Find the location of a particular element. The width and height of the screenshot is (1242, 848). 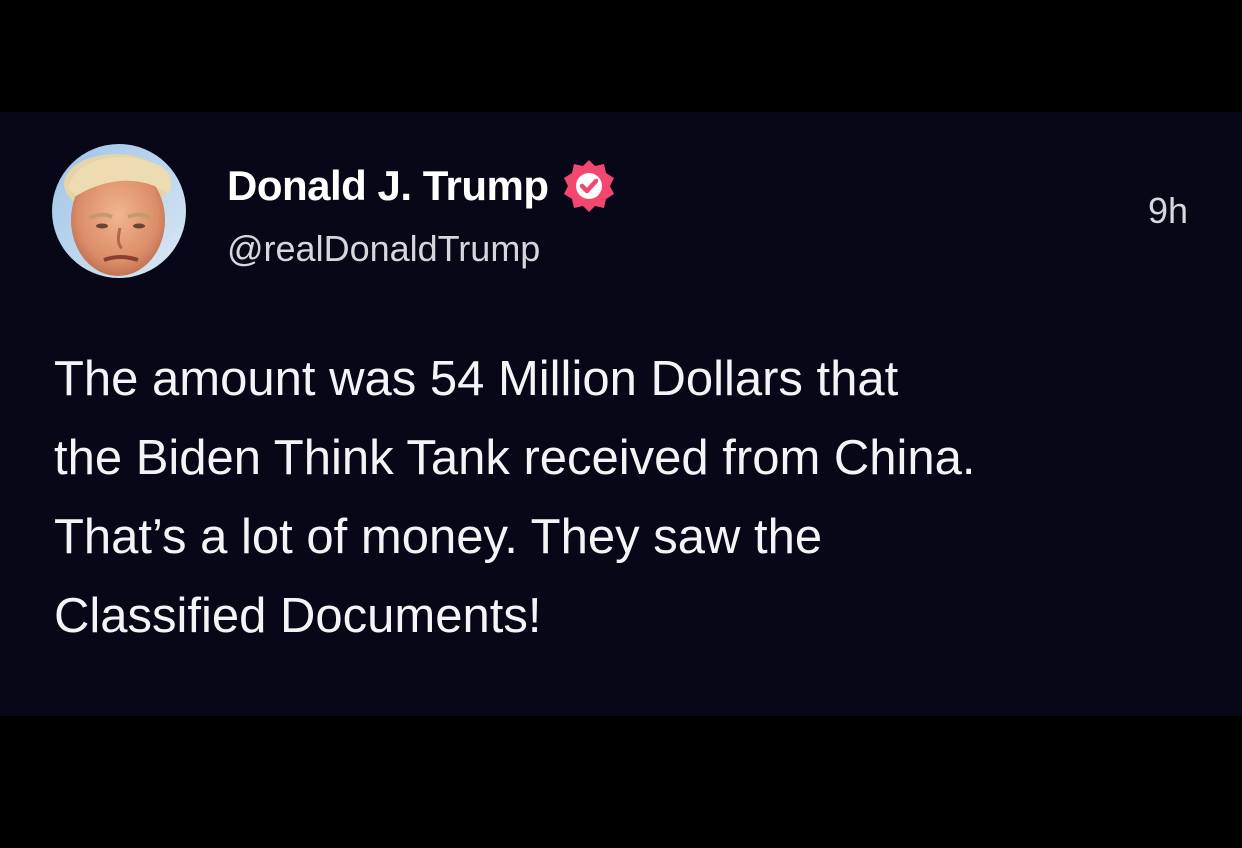

author-name-row: Donald J. Trump is located at coordinates (422, 186).